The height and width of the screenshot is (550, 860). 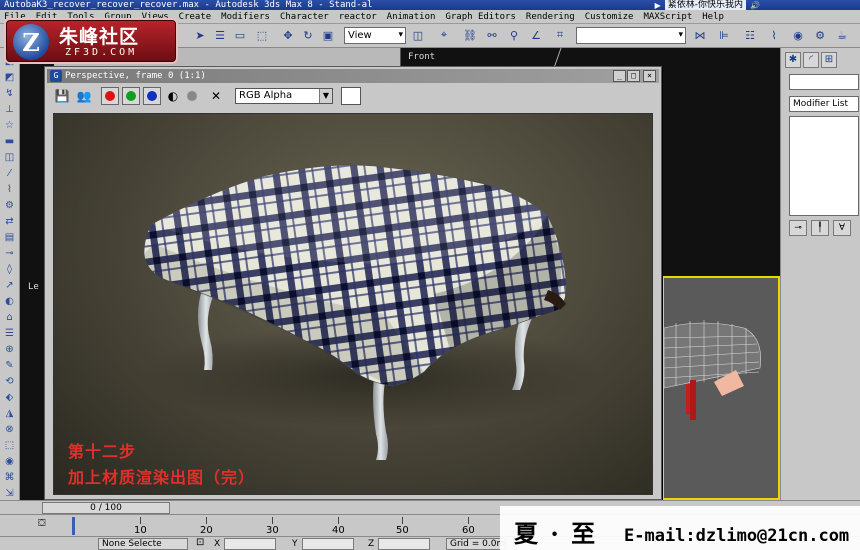 What do you see at coordinates (820, 35) in the screenshot?
I see `render-setup-icon: ⚙` at bounding box center [820, 35].